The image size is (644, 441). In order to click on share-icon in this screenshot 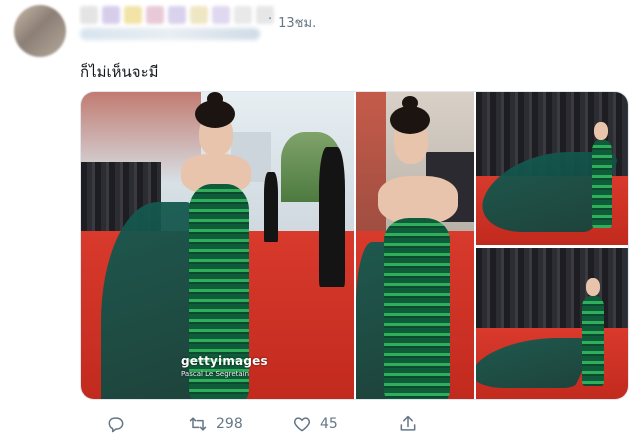, I will do `click(408, 423)`.